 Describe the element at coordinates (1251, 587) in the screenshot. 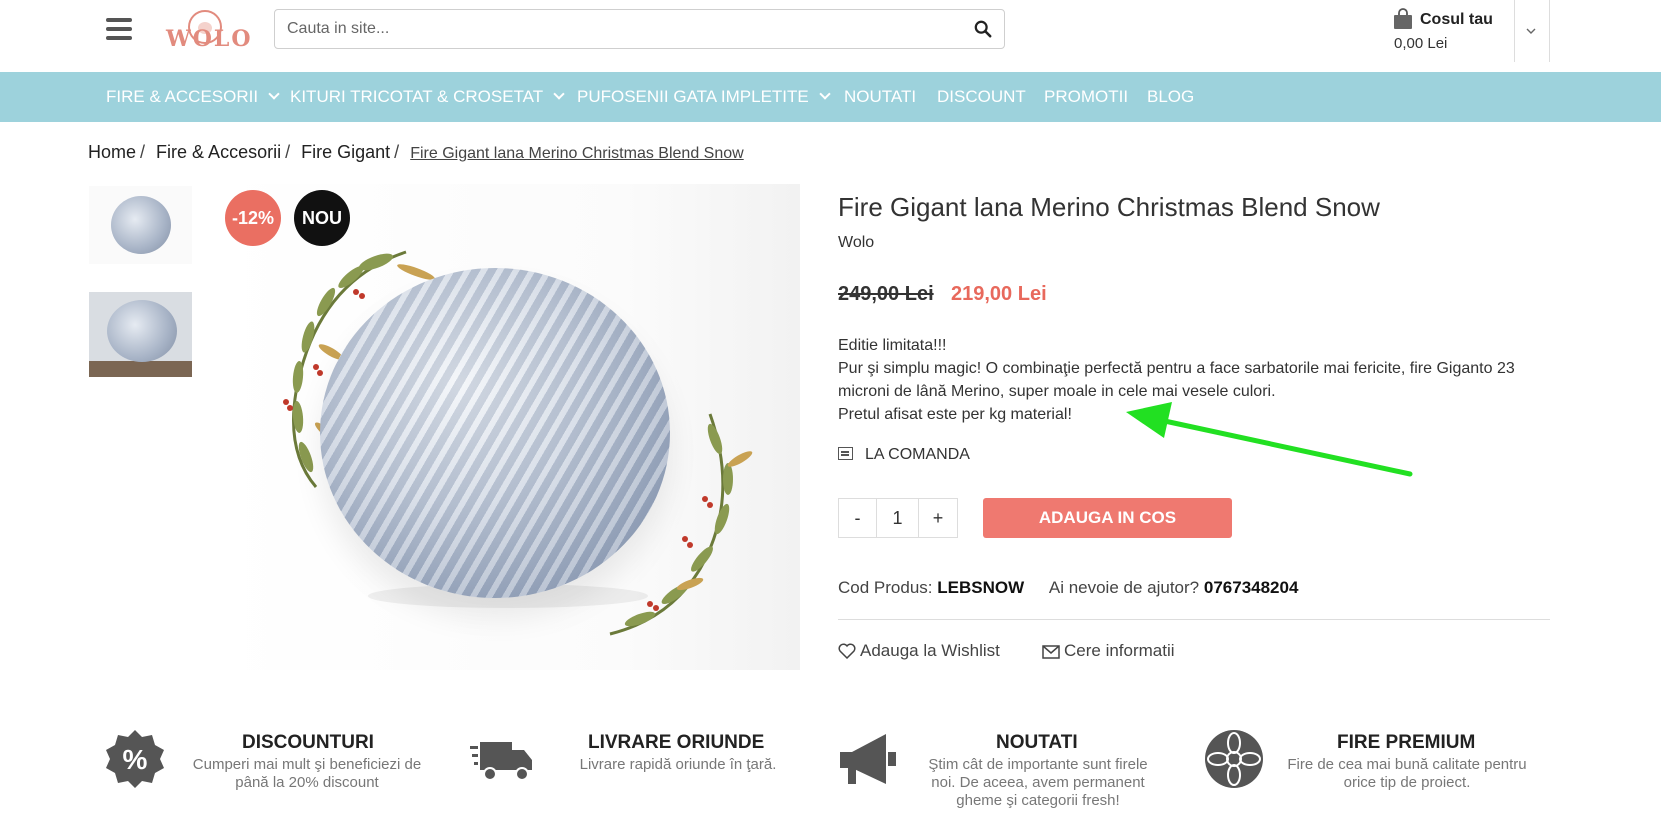

I see `help-phone: 0767348204` at that location.